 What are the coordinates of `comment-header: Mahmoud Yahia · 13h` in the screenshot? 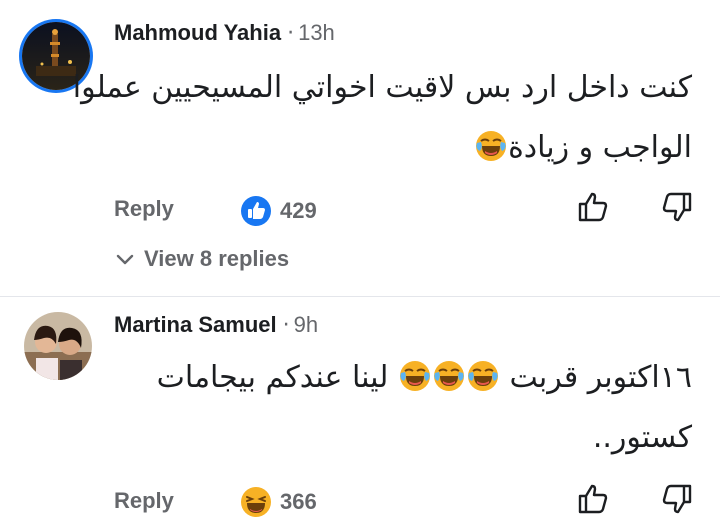 It's located at (224, 33).